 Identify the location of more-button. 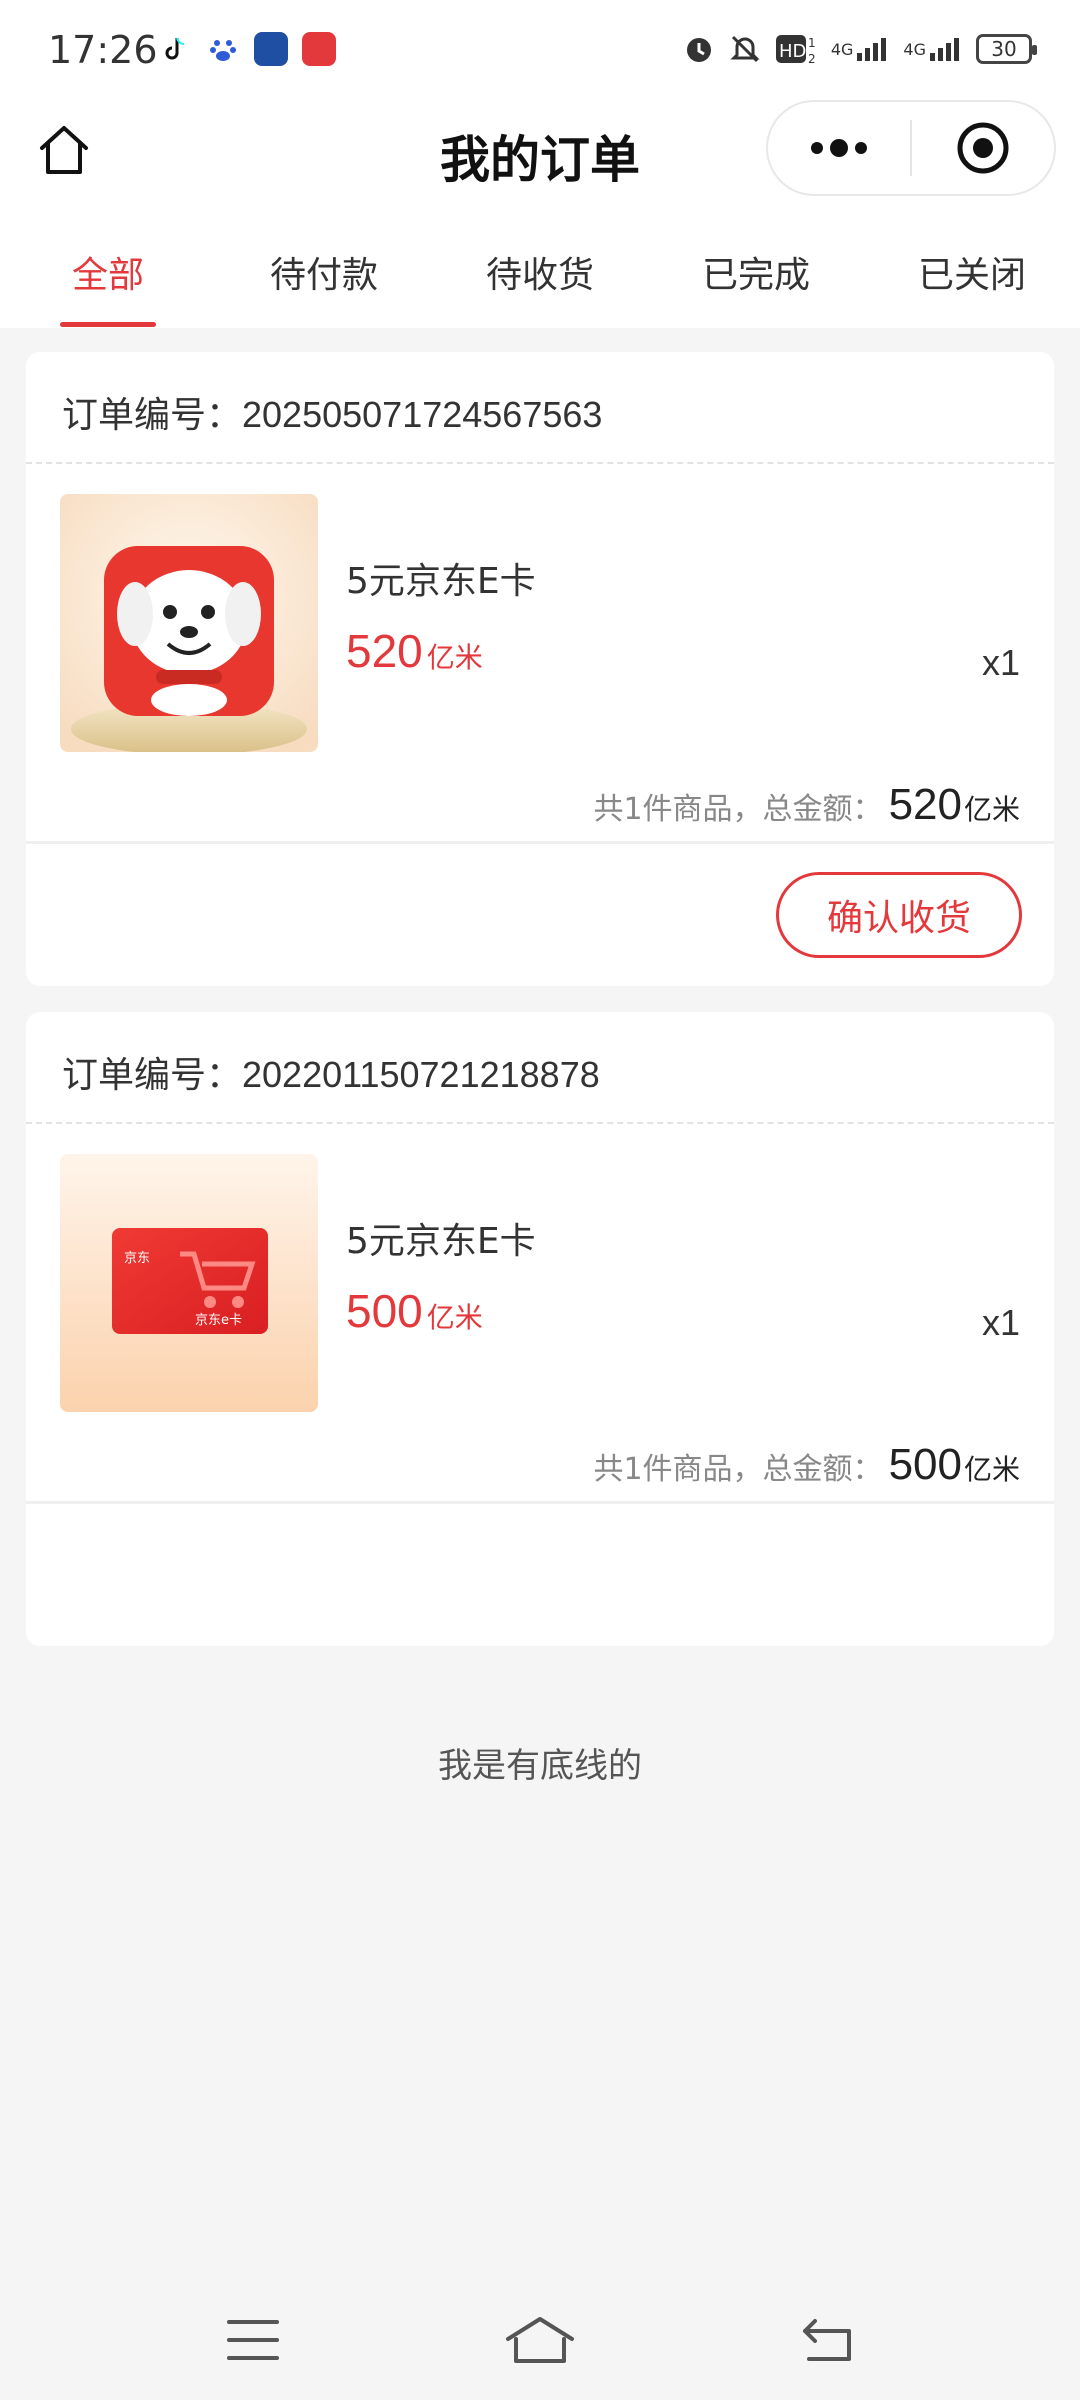
(839, 148).